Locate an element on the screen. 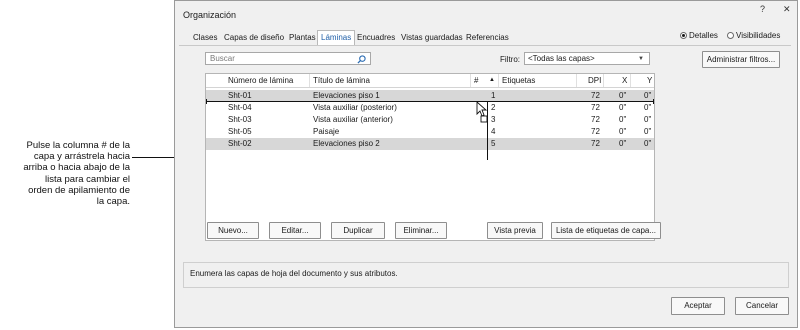  details-radio is located at coordinates (683, 35).